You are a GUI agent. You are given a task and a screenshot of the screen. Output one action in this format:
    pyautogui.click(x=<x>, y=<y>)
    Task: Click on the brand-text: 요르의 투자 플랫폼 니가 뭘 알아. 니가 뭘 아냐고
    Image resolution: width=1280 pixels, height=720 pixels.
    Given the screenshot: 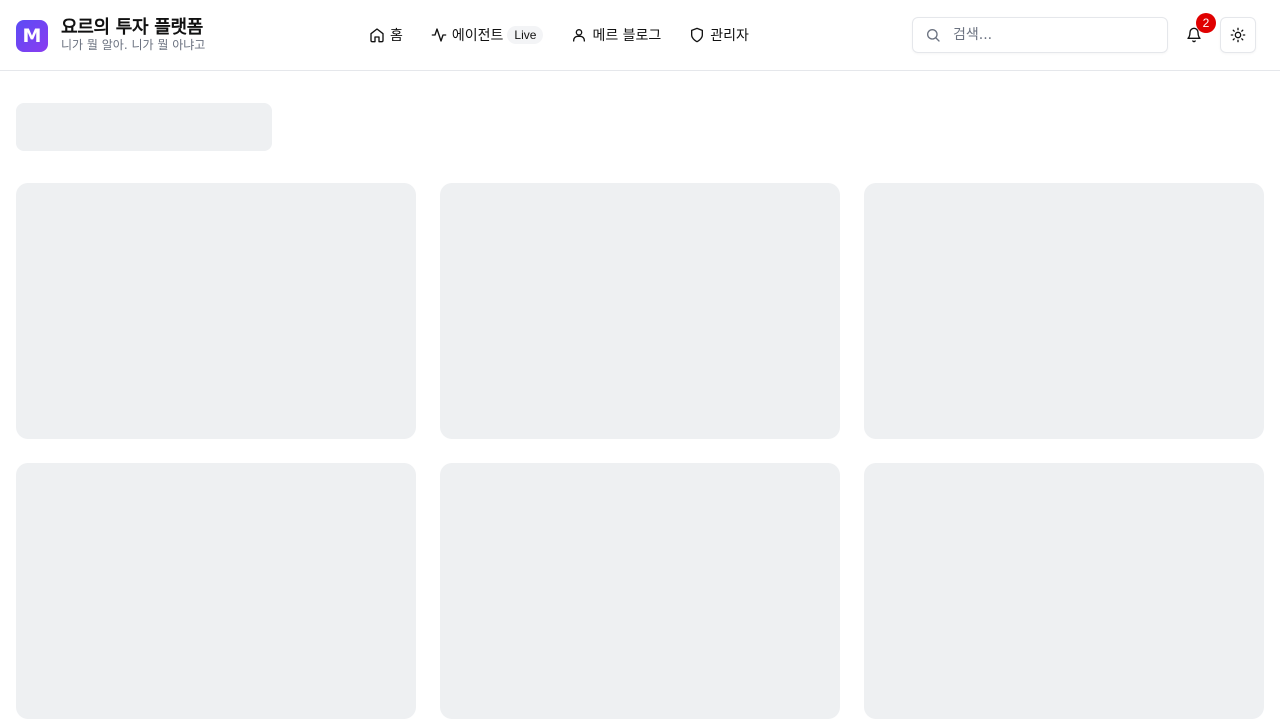 What is the action you would take?
    pyautogui.click(x=133, y=35)
    